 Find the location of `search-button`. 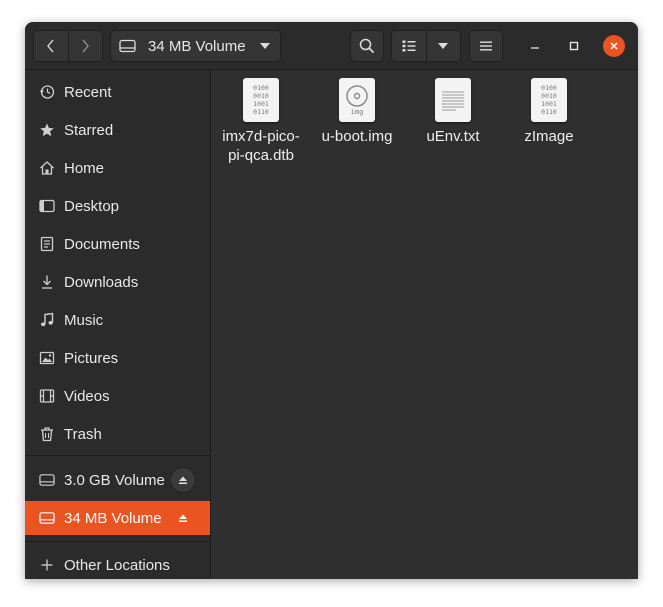

search-button is located at coordinates (367, 46).